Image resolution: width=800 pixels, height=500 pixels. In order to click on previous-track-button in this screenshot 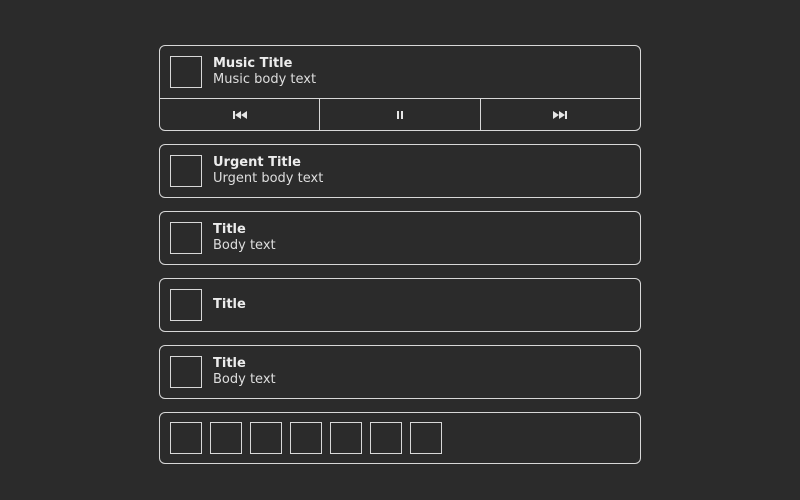, I will do `click(240, 114)`.